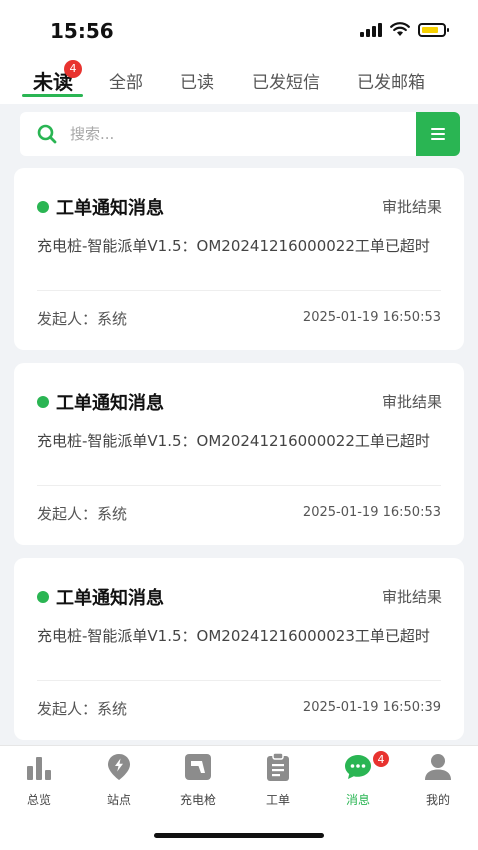 This screenshot has width=478, height=850. I want to click on nav-label: 消息, so click(357, 800).